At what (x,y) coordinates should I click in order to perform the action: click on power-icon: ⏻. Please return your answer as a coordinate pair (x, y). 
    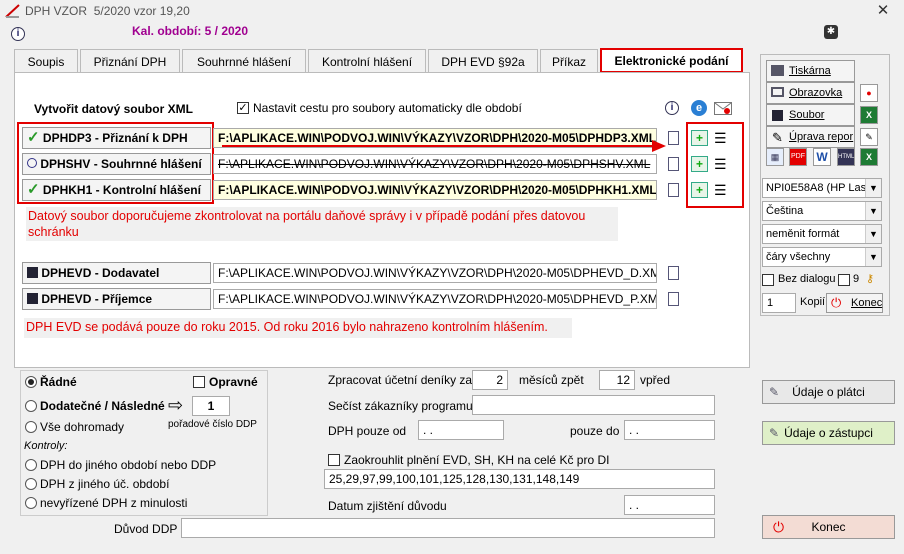
    Looking at the image, I should click on (836, 302).